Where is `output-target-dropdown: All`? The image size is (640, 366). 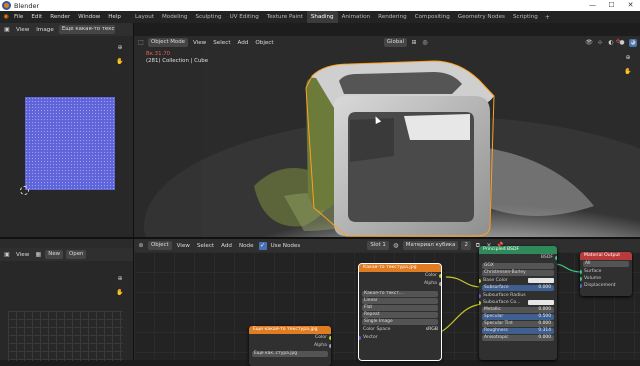 output-target-dropdown: All is located at coordinates (606, 264).